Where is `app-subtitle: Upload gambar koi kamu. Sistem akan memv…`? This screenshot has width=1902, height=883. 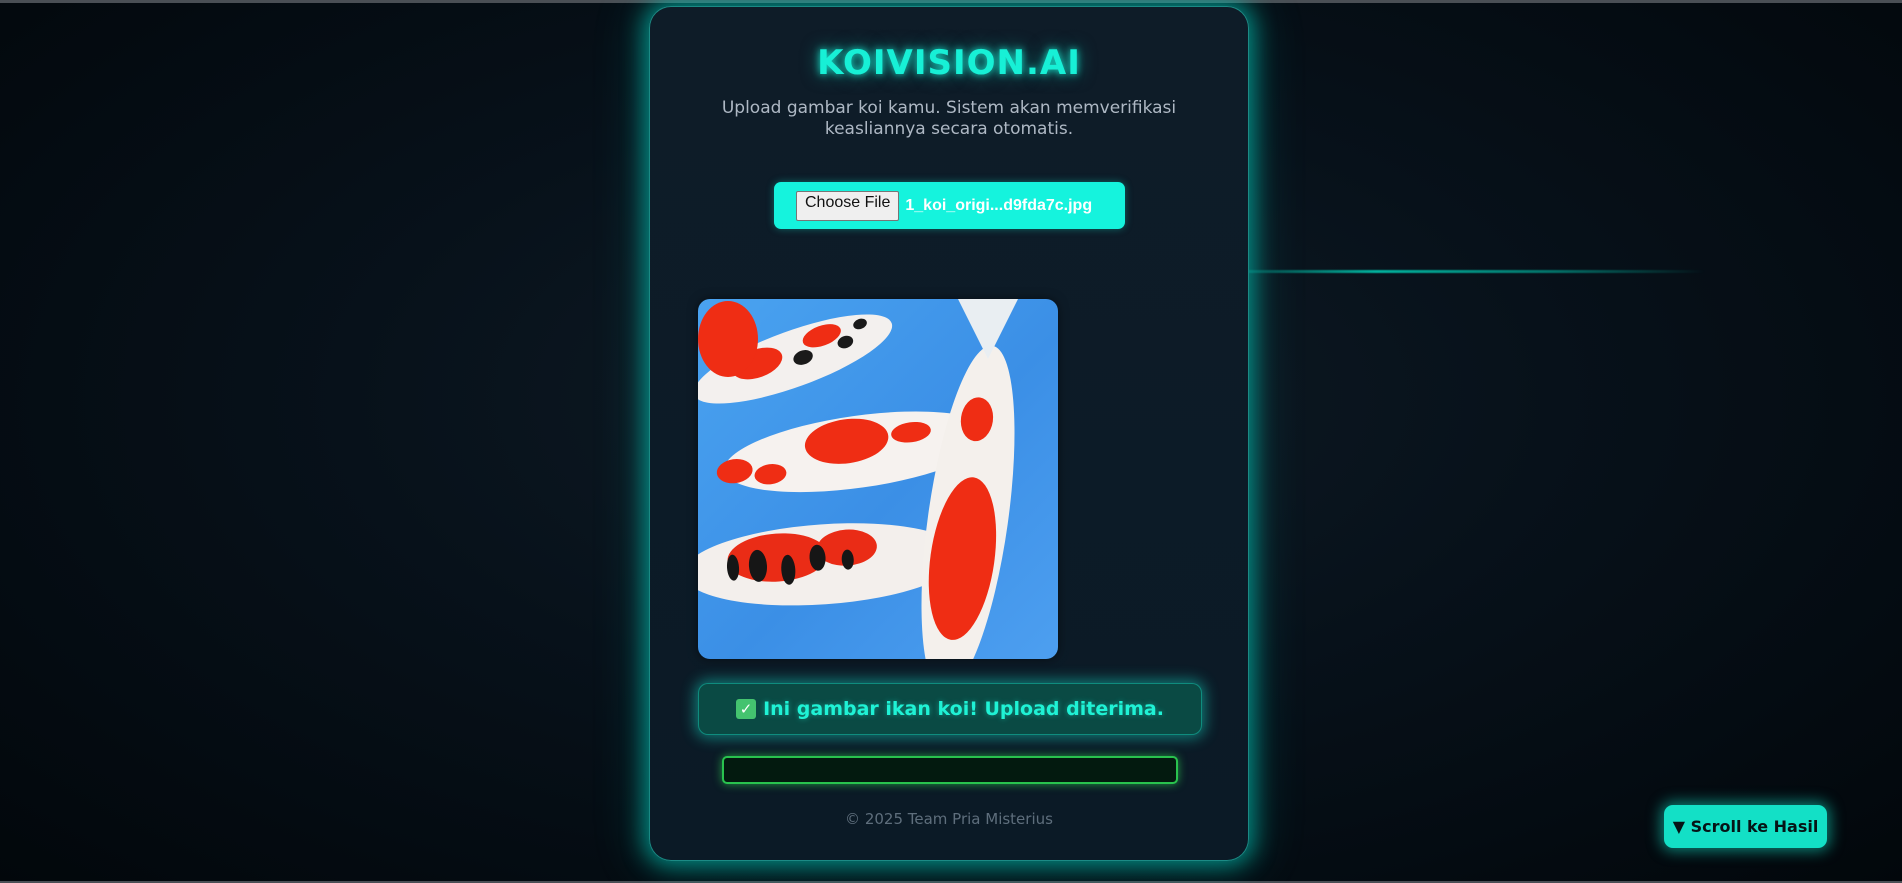
app-subtitle: Upload gambar koi kamu. Sistem akan memv… is located at coordinates (949, 118).